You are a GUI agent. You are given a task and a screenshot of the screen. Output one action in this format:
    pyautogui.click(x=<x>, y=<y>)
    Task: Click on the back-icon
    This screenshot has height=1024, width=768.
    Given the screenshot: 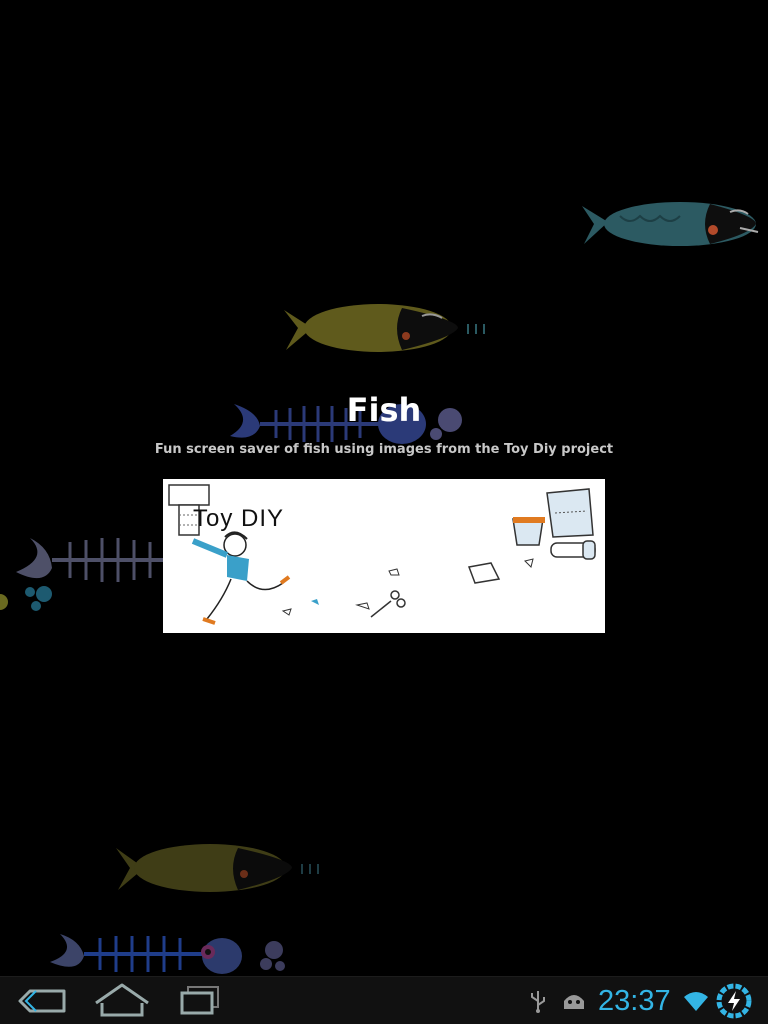 What is the action you would take?
    pyautogui.click(x=42, y=1001)
    